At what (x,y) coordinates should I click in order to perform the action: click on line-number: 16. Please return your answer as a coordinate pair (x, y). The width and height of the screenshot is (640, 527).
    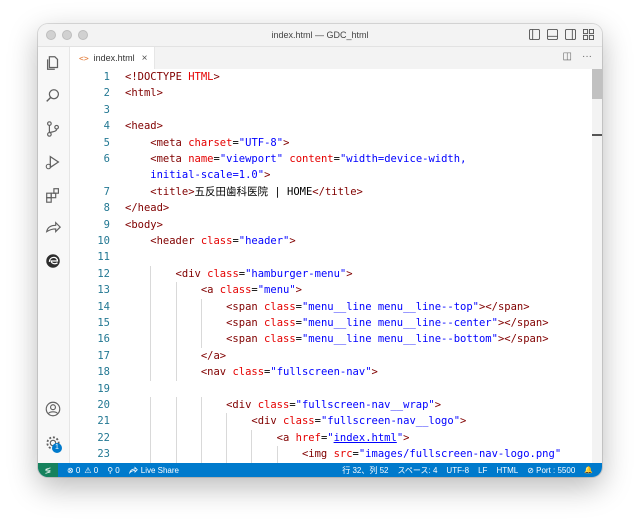
    Looking at the image, I should click on (103, 339).